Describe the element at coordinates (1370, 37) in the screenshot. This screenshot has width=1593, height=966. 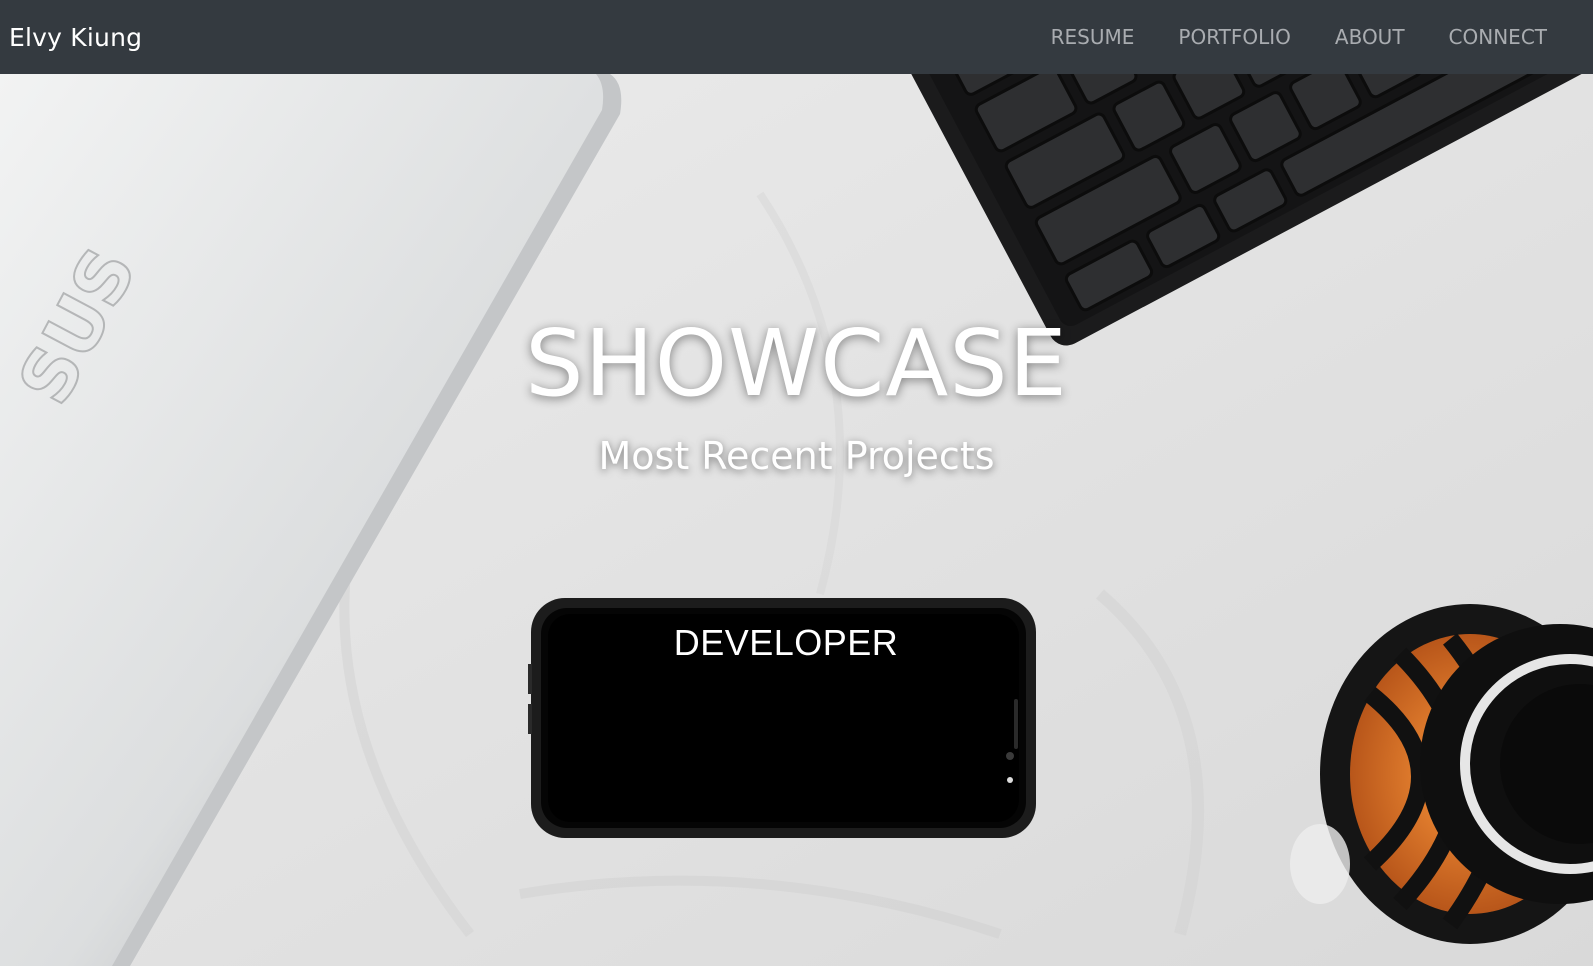
I see `nav-link-about: ABOUT` at that location.